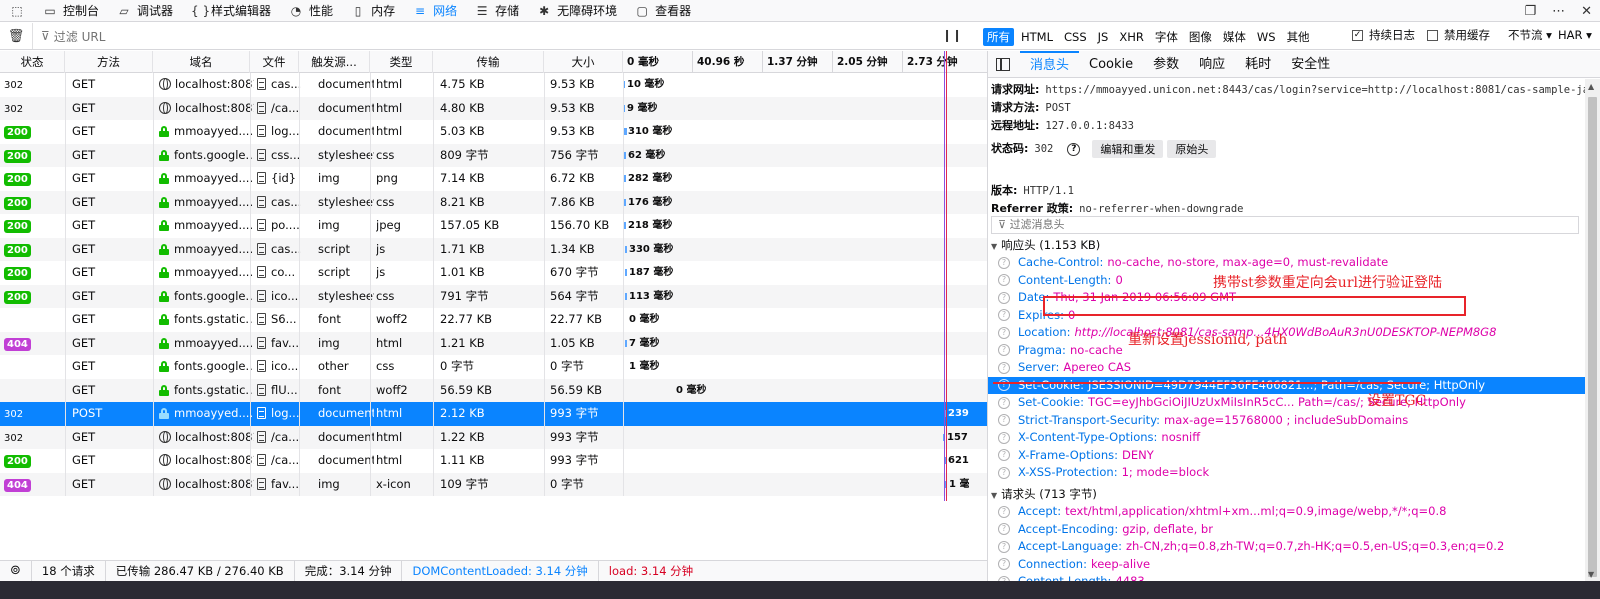  What do you see at coordinates (1530, 11) in the screenshot?
I see `dock-icon: ❐` at bounding box center [1530, 11].